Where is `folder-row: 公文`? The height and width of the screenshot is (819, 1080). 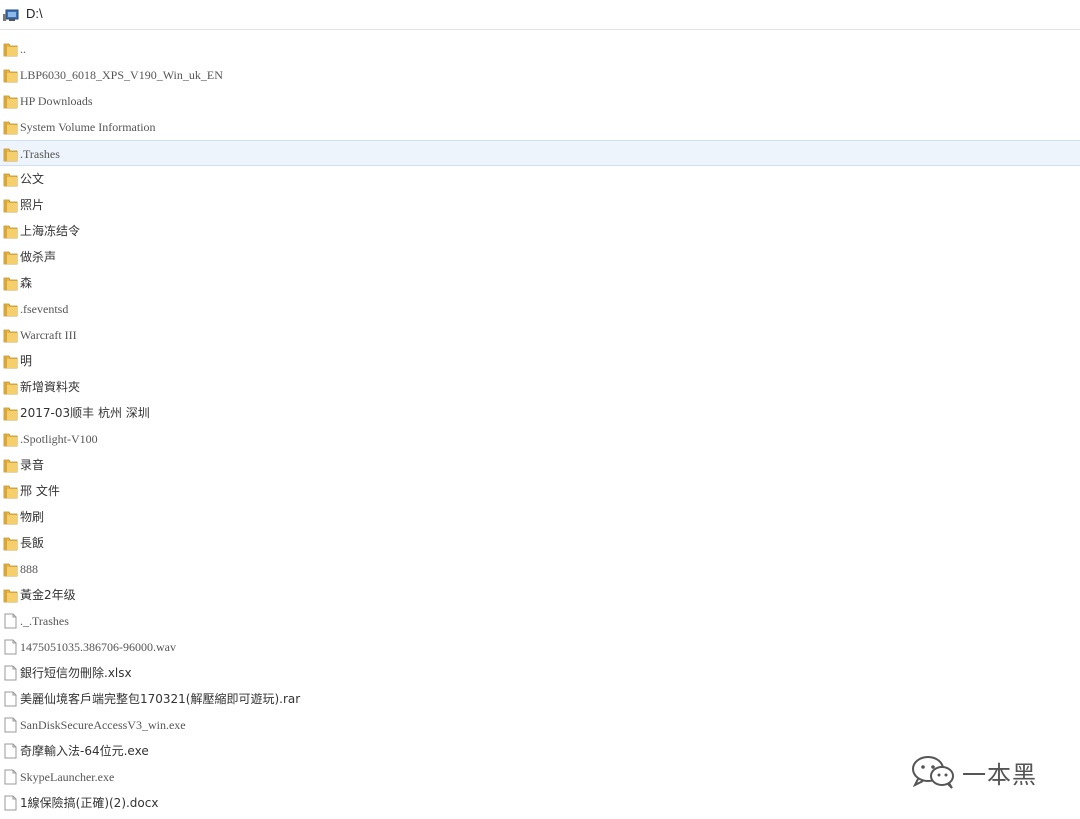
folder-row: 公文 is located at coordinates (540, 179).